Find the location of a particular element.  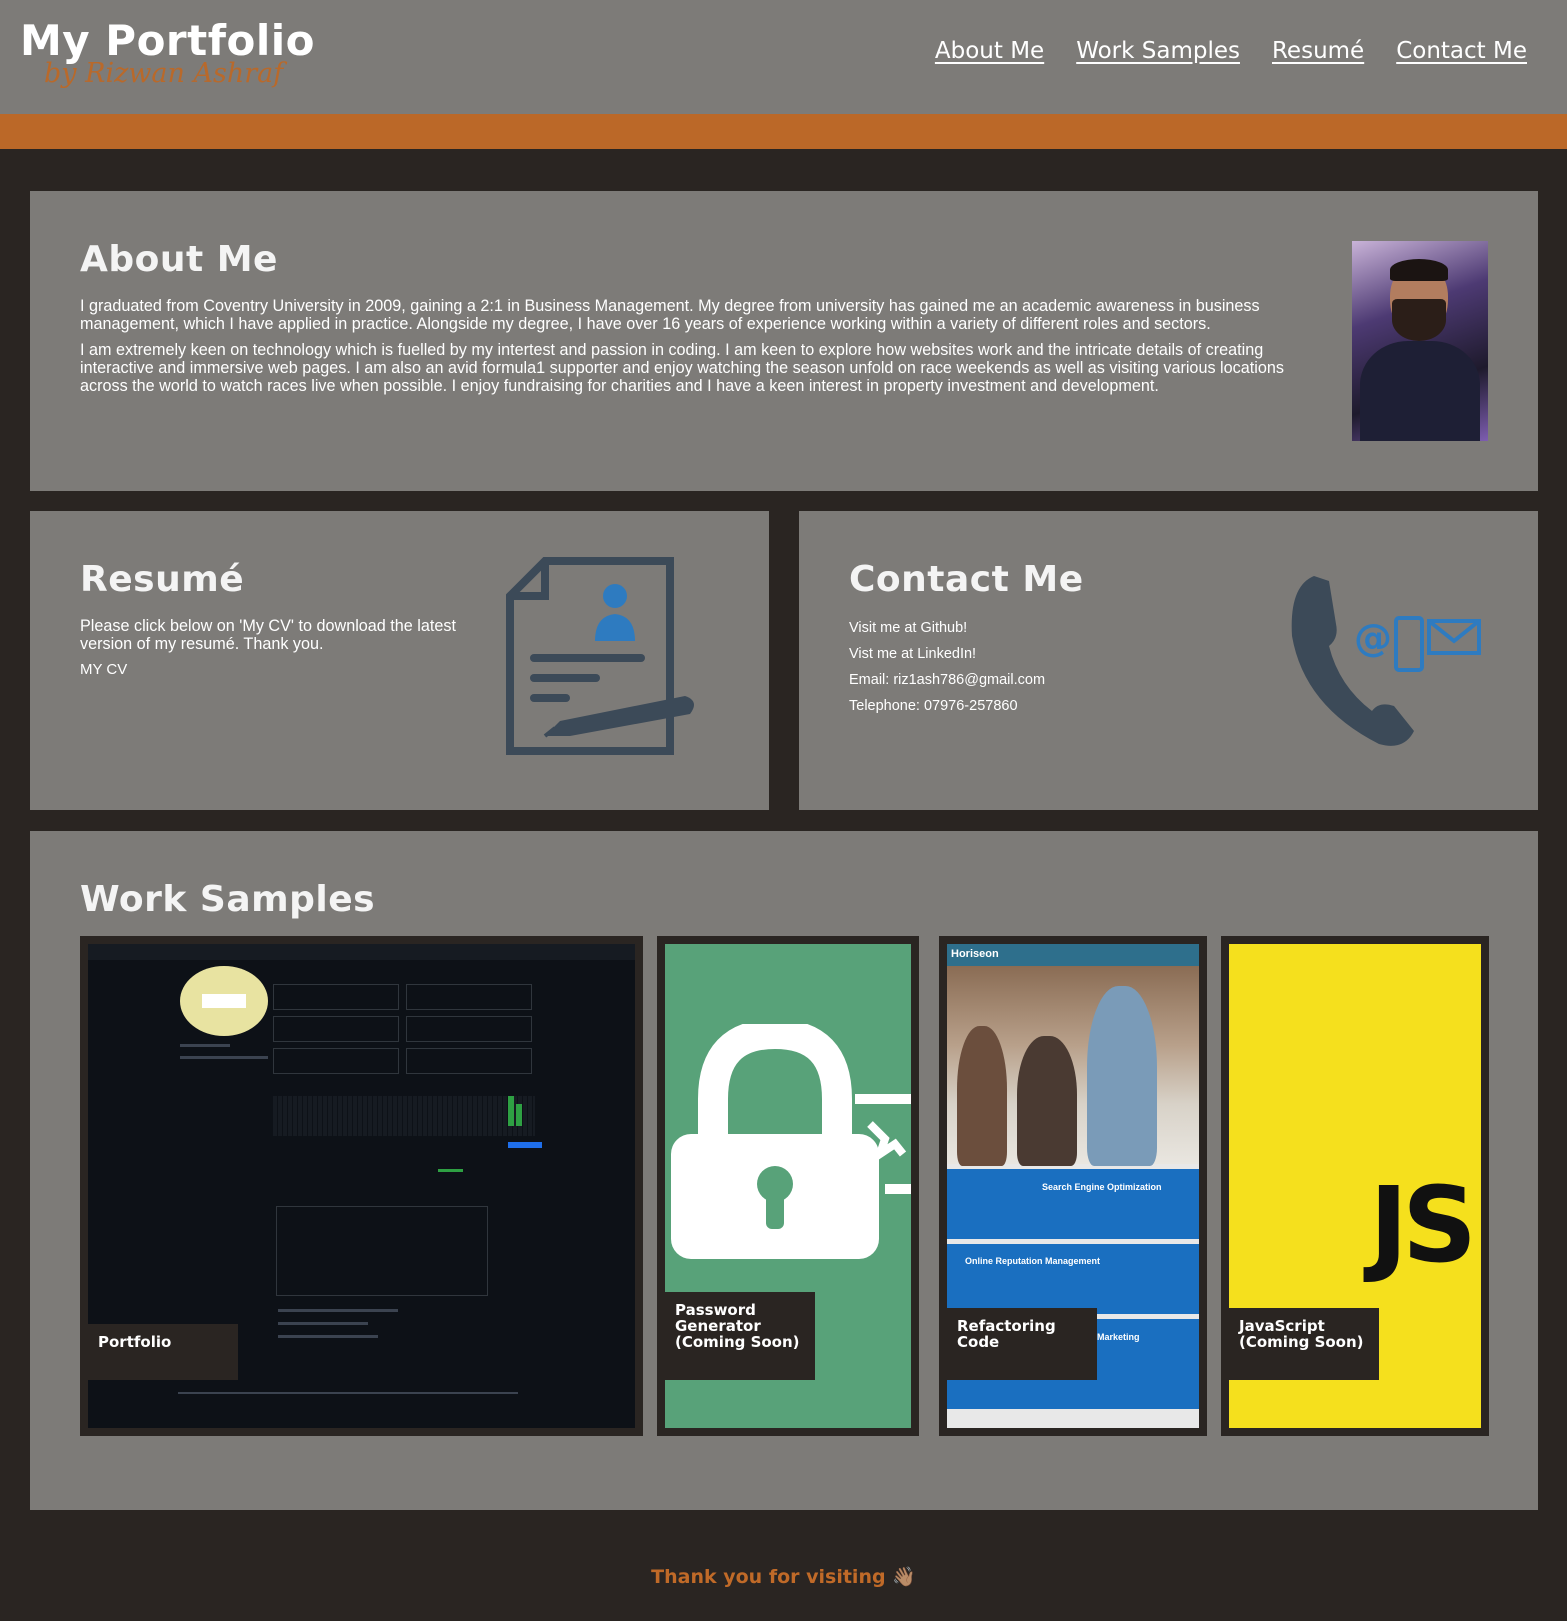

horiseon-brand: Horiseon is located at coordinates (975, 954).